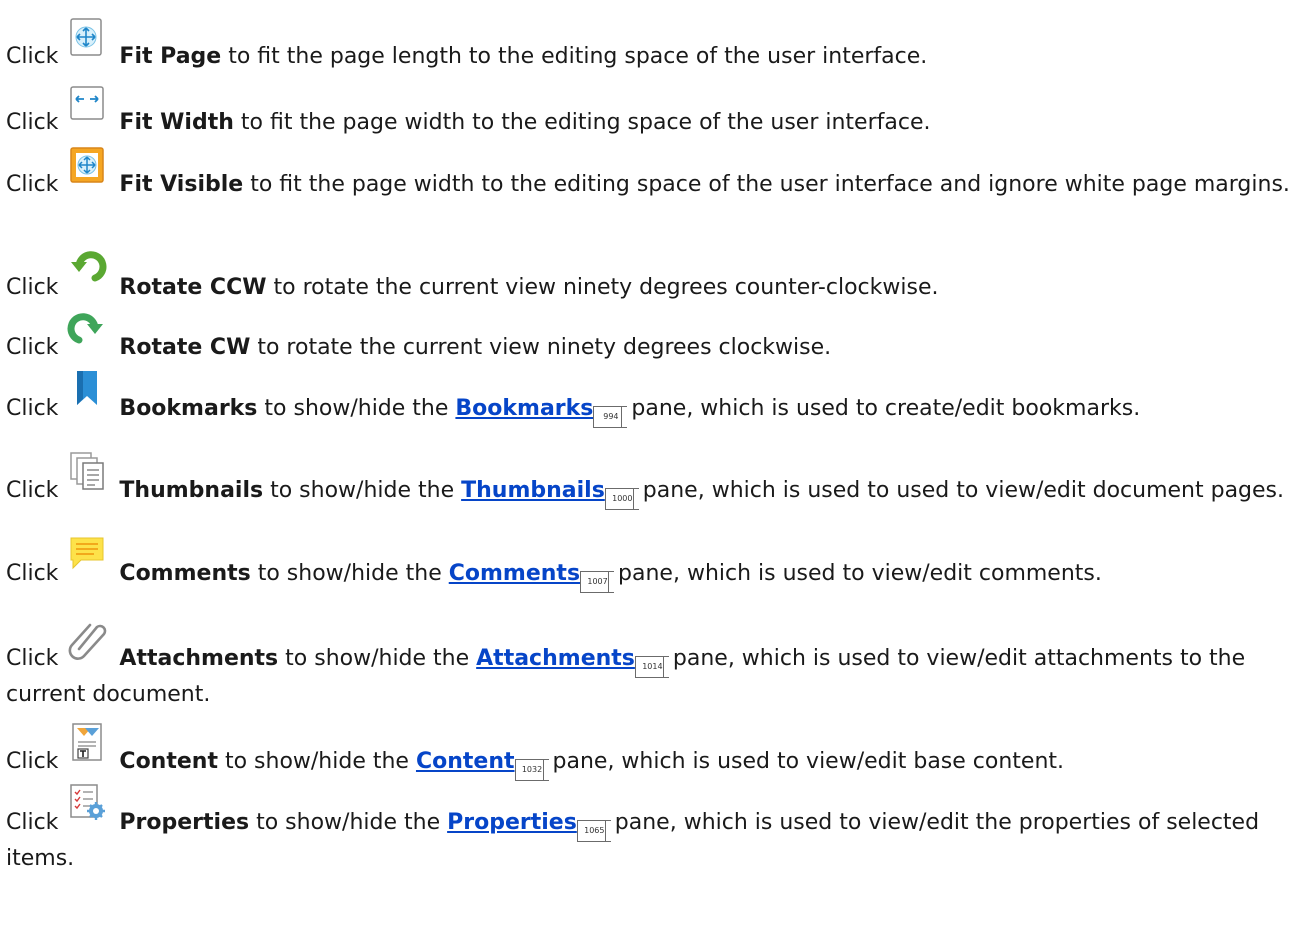 This screenshot has width=1297, height=926. I want to click on tool-name: Comments, so click(185, 573).